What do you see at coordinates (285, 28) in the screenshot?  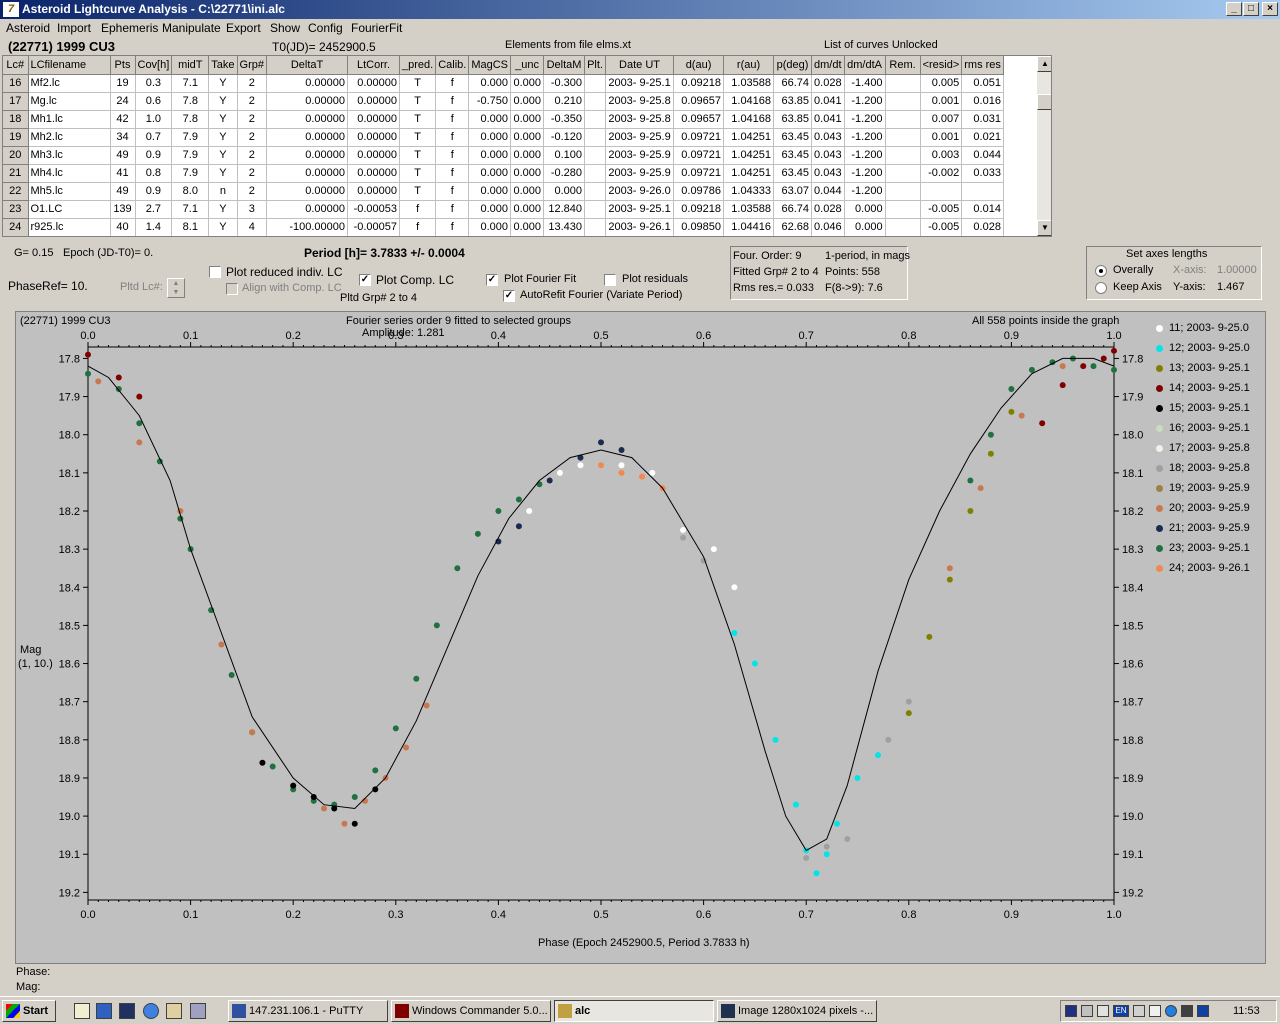 I see `menu-show: Show` at bounding box center [285, 28].